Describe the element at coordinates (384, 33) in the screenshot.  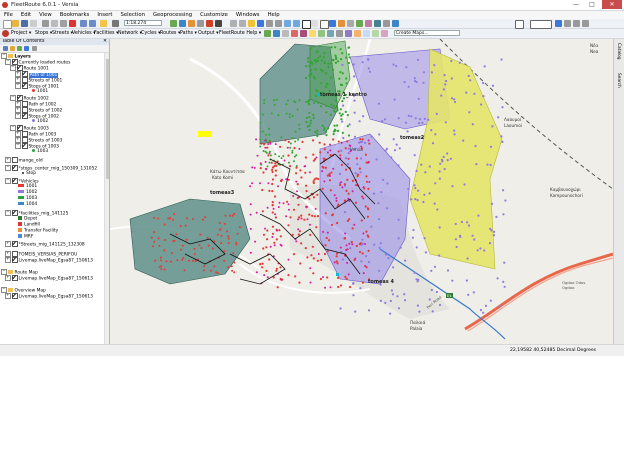
I see `export-icon` at that location.